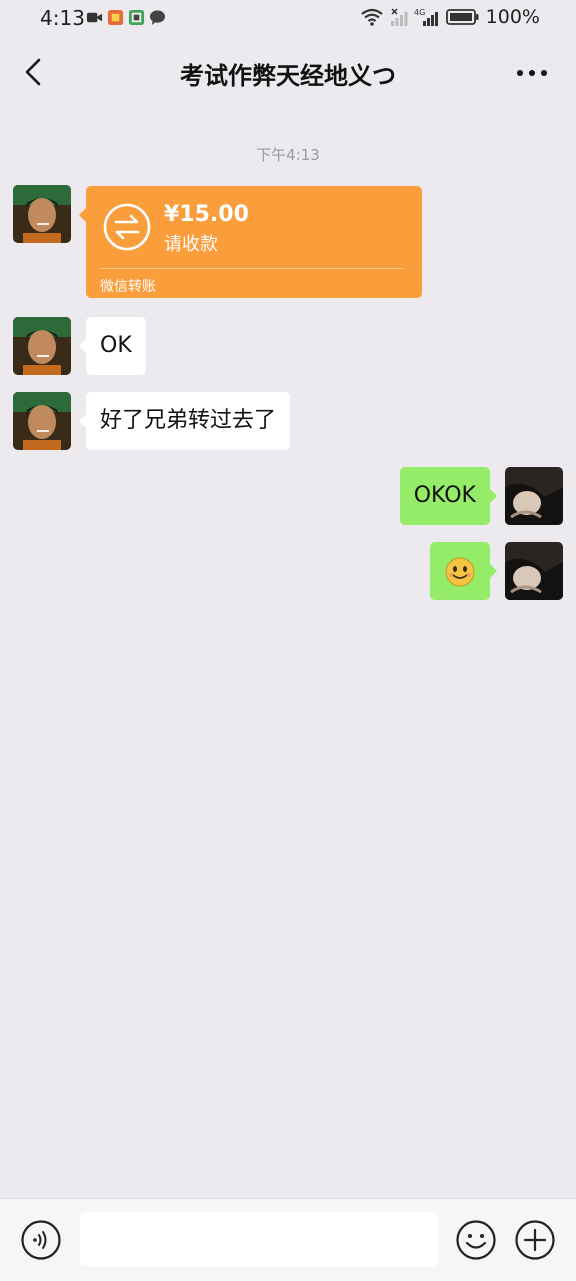  Describe the element at coordinates (206, 214) in the screenshot. I see `transfer-amount: ¥15.00` at that location.